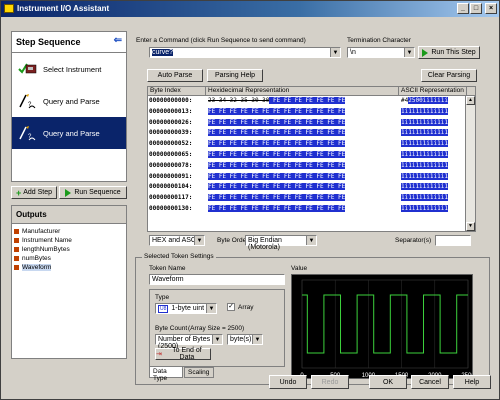 Image resolution: width=500 pixels, height=400 pixels. I want to click on byte-unit-select: byte(s) ▼, so click(245, 339).